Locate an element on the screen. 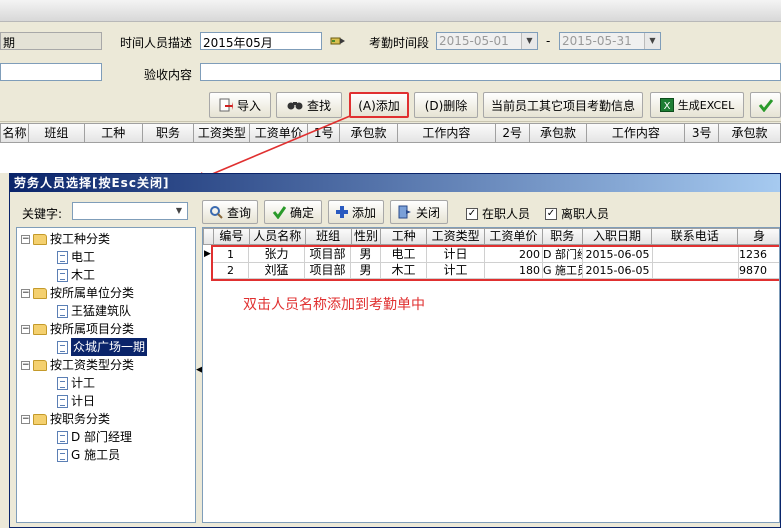 The width and height of the screenshot is (781, 528). tree-node-label: 计日 is located at coordinates (83, 401).